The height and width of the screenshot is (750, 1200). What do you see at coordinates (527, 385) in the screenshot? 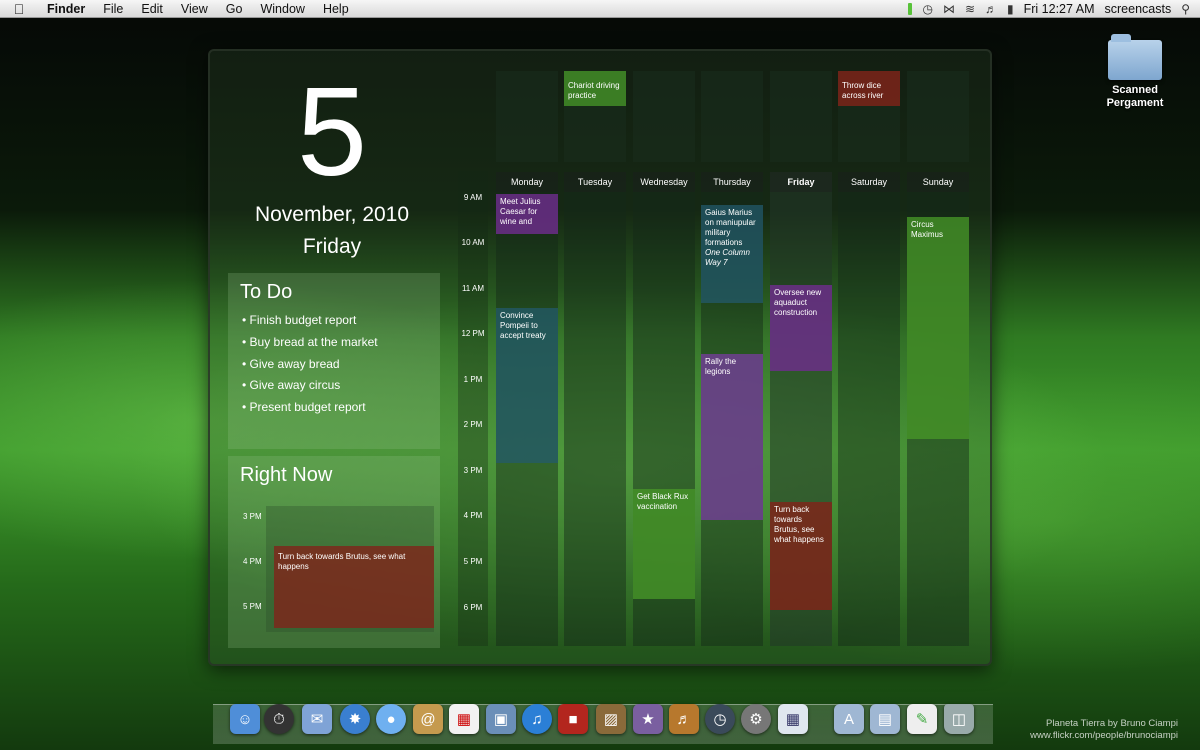
I see `calendar-event: Convince Pompeii to accept treaty` at bounding box center [527, 385].